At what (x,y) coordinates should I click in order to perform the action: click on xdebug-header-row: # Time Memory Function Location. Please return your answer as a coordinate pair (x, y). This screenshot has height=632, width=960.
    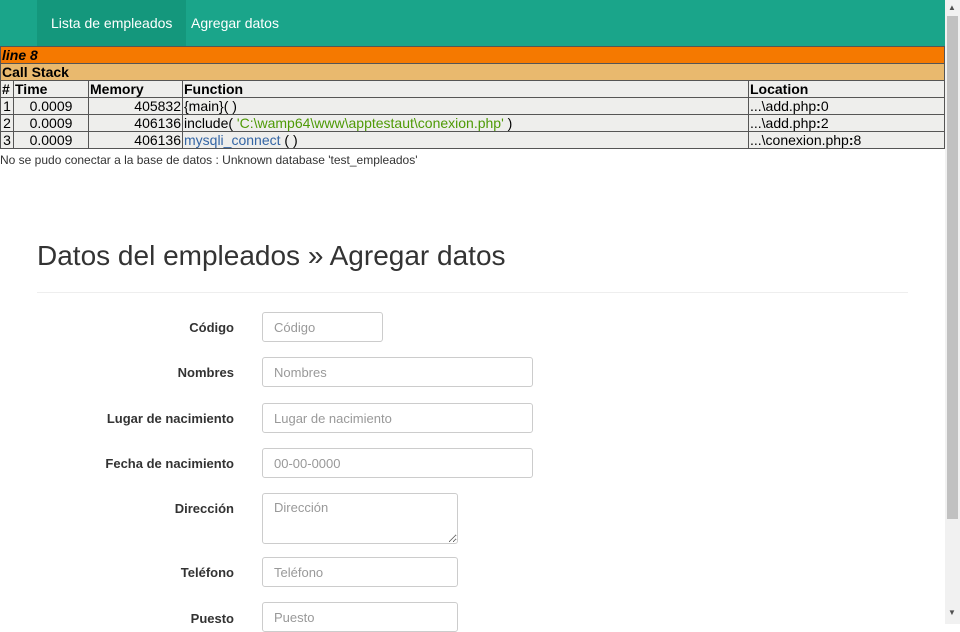
    Looking at the image, I should click on (472, 89).